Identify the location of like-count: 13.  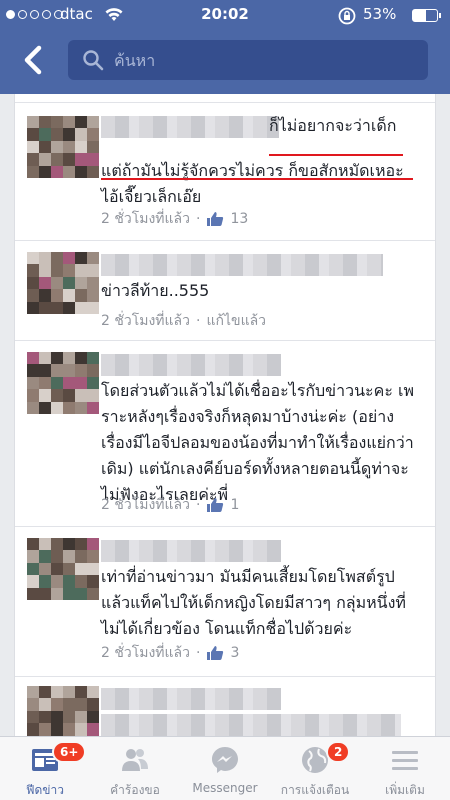
(239, 219).